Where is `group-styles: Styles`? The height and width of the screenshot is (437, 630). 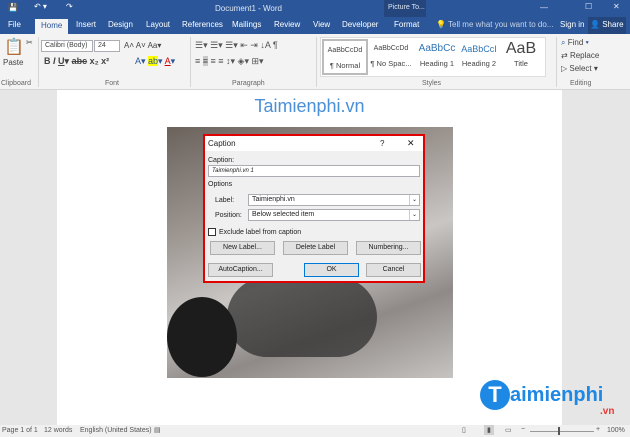
group-styles: Styles is located at coordinates (432, 83).